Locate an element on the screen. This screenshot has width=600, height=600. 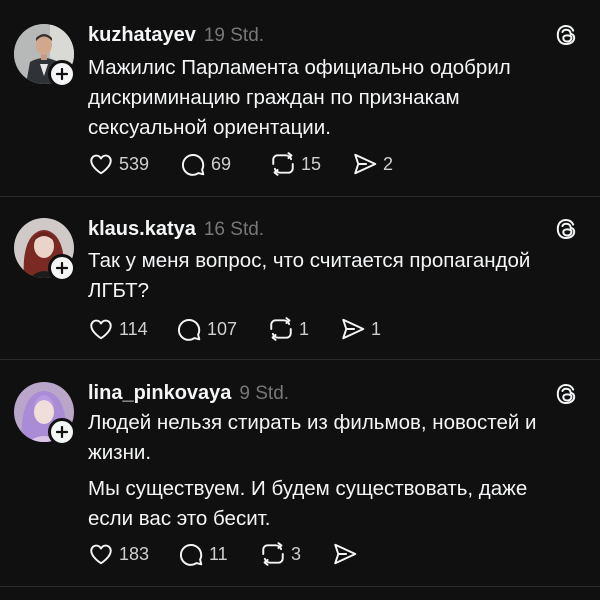
post-actions: 539 69 15 2 is located at coordinates (240, 164).